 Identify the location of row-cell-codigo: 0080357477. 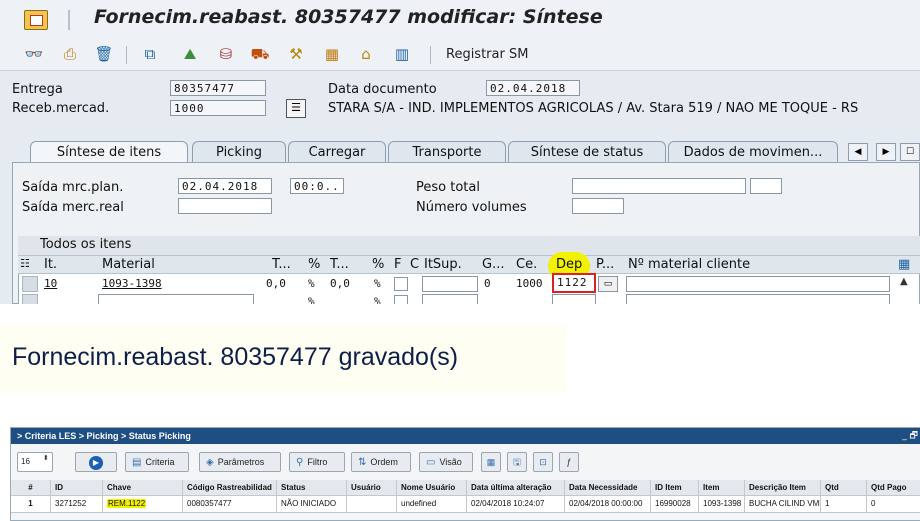
(230, 504).